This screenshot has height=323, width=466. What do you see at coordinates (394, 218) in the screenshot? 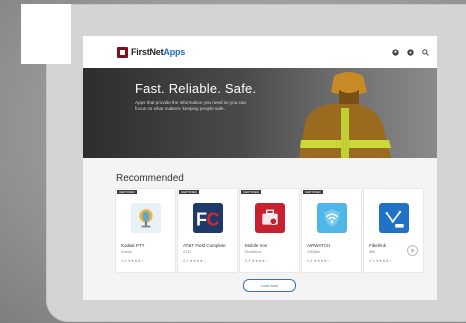
I see `ibm-chart-icon` at bounding box center [394, 218].